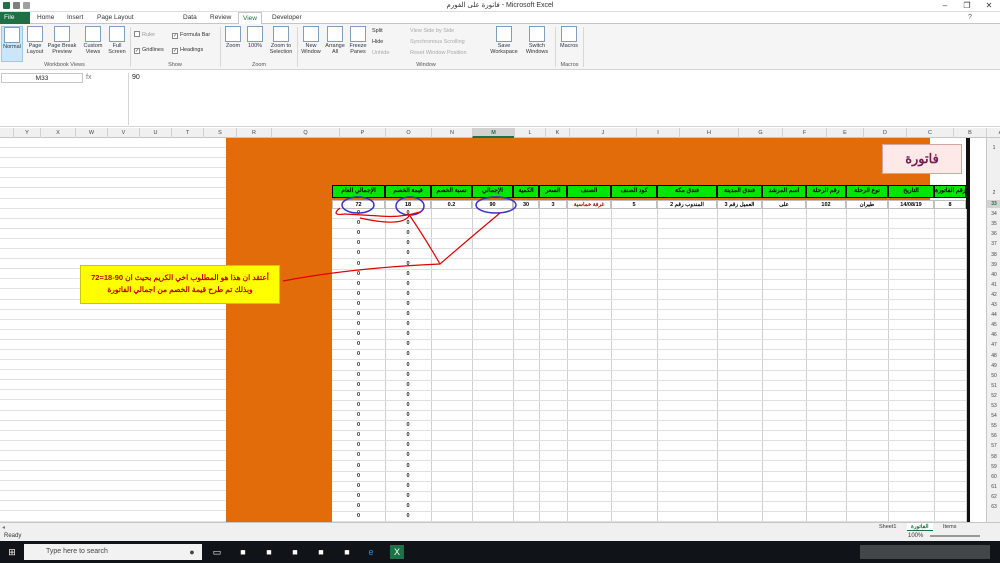  I want to click on row-header: 63, so click(993, 507).